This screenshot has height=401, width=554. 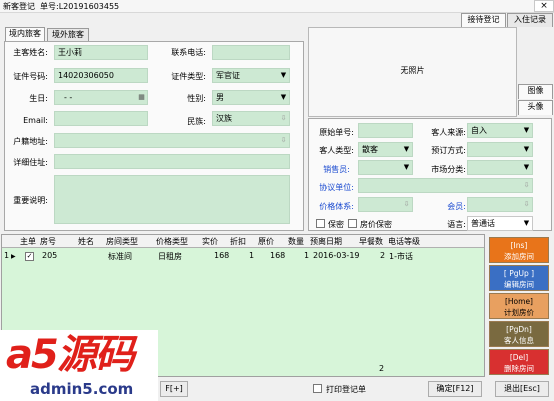 What do you see at coordinates (25, 34) in the screenshot?
I see `tab-domestic: 境内旅客` at bounding box center [25, 34].